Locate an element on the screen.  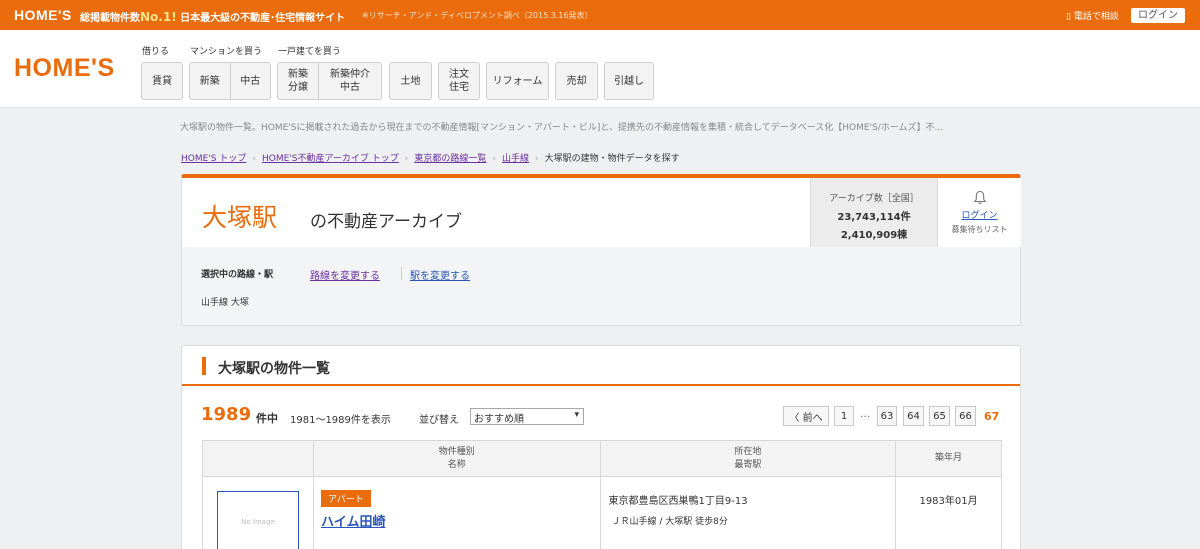
slogan-no1: No.1! is located at coordinates (158, 17).